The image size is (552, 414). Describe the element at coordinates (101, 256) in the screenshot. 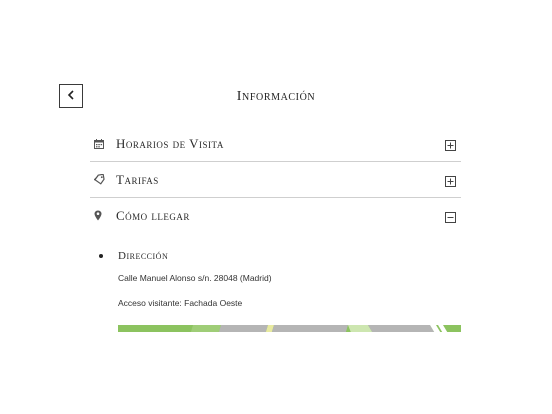

I see `bullet` at that location.